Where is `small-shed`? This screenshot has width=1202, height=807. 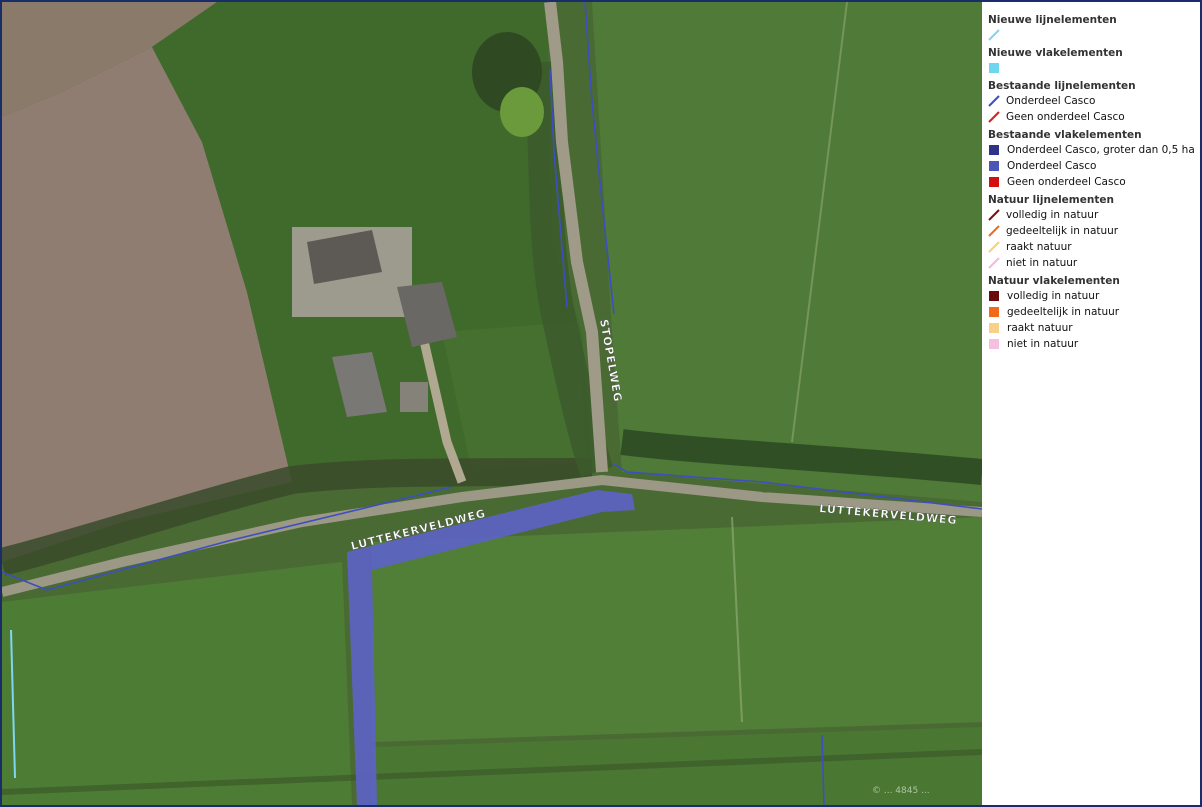
small-shed is located at coordinates (414, 397).